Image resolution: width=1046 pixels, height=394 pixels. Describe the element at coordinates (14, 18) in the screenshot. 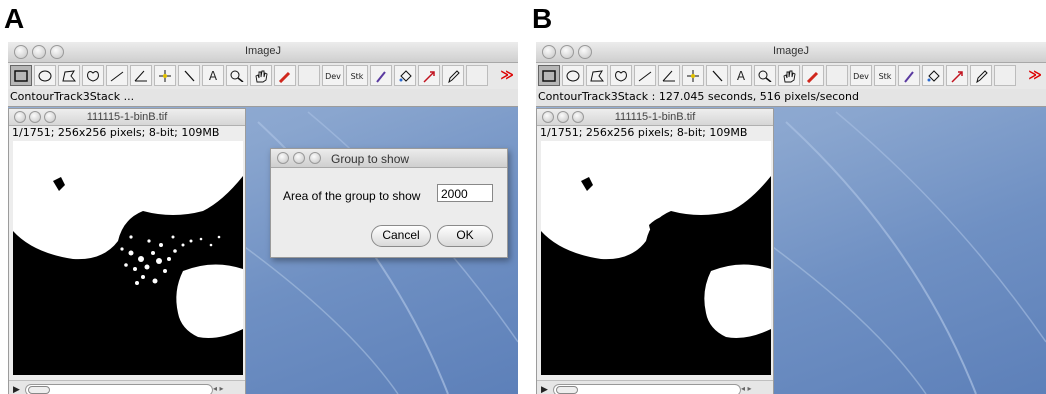

I see `panel-label: A` at that location.